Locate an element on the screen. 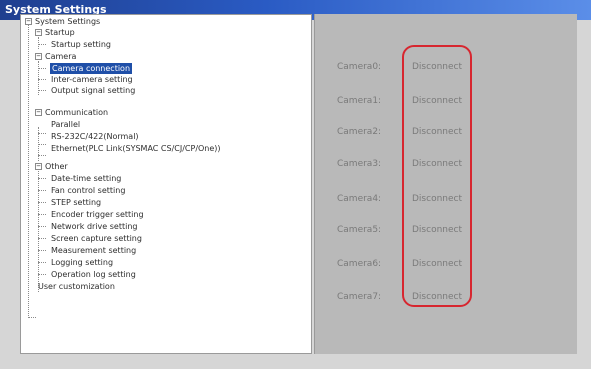 This screenshot has height=369, width=591. tree-node-date-time-setting: Date-time setting is located at coordinates (86, 178).